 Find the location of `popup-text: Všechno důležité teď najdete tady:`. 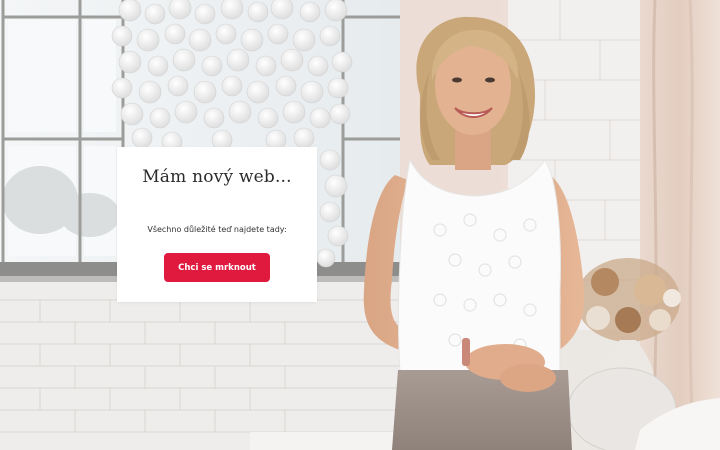

popup-text: Všechno důležité teď najdete tady: is located at coordinates (217, 229).